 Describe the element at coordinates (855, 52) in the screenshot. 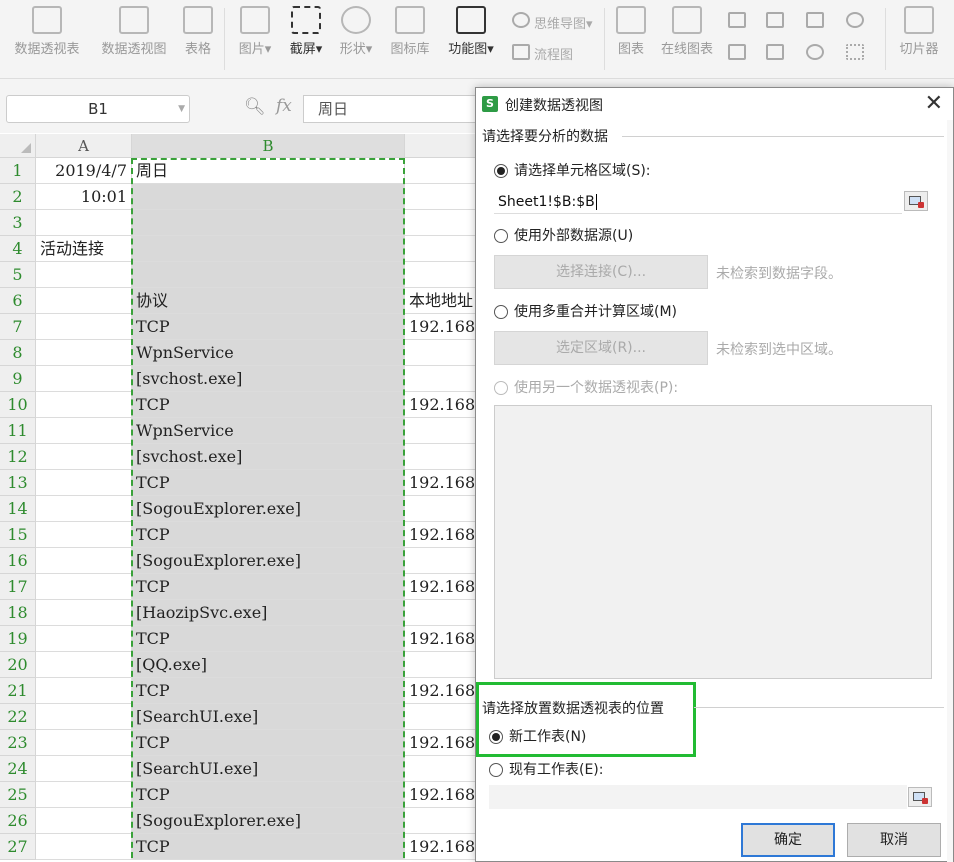

I see `scatter-chart-icon` at that location.